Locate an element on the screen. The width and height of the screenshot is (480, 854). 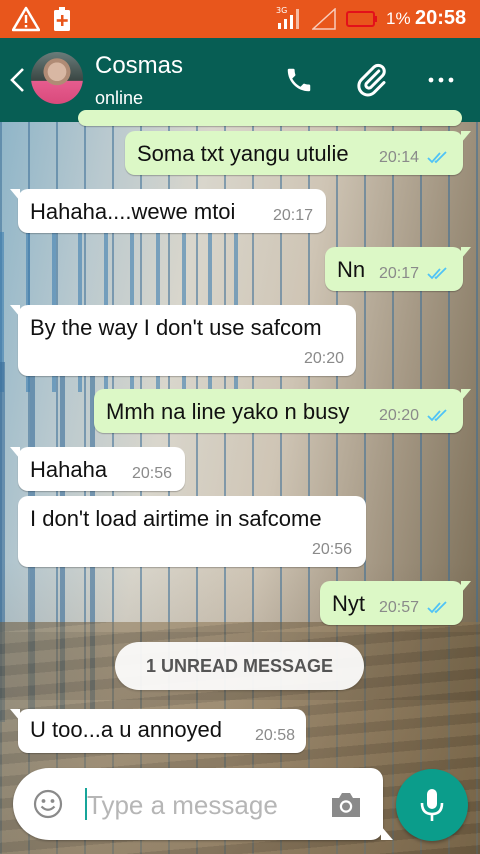
message-bubble-partial is located at coordinates (270, 118).